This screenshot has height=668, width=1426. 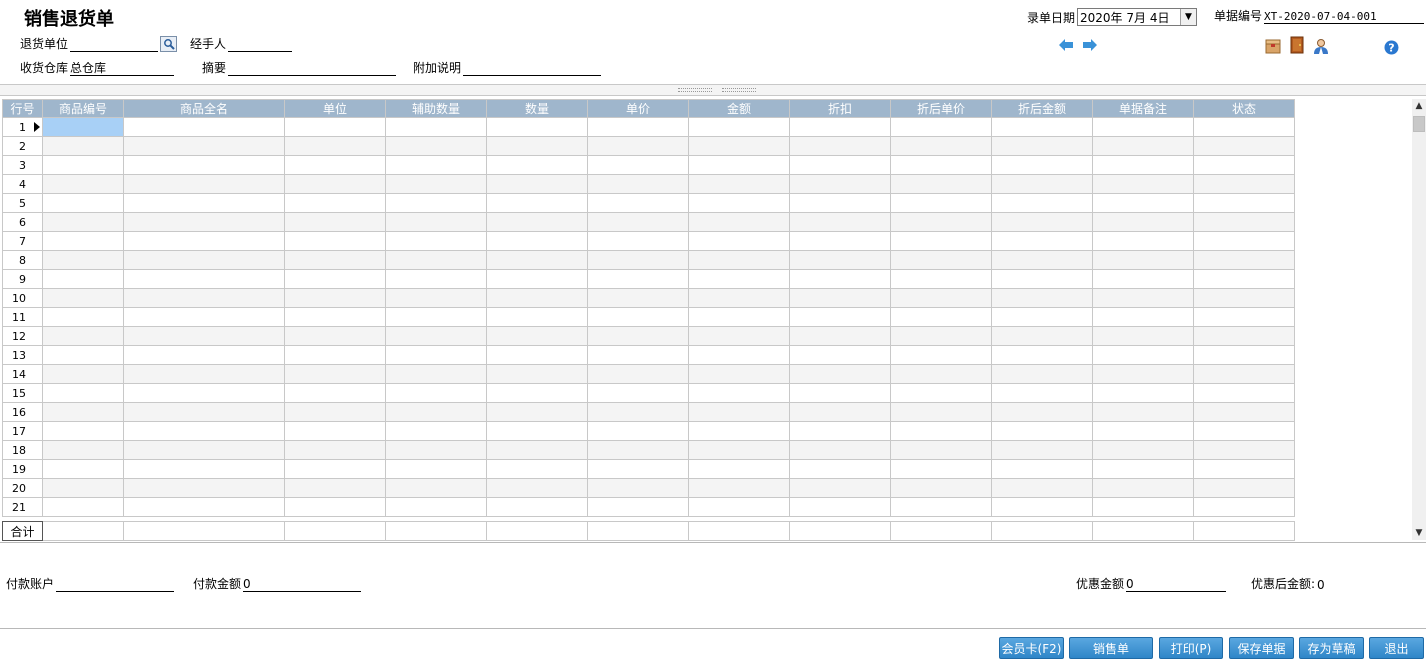 I want to click on member-card-button: 会员卡(F2), so click(x=1031, y=648).